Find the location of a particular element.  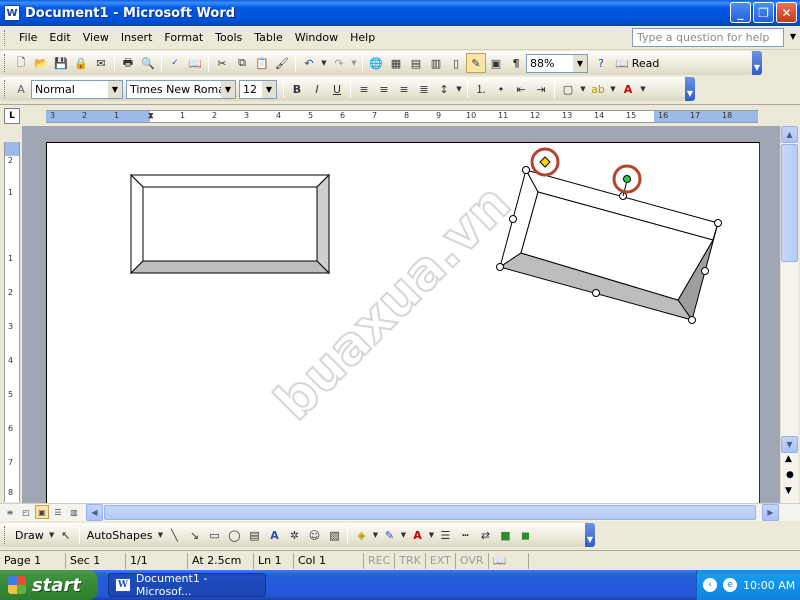

font-color-dropdown-icon: ▼ is located at coordinates (643, 89).